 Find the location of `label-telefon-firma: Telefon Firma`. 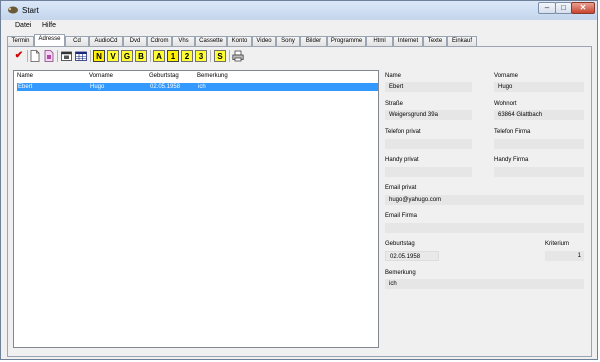

label-telefon-firma: Telefon Firma is located at coordinates (512, 132).